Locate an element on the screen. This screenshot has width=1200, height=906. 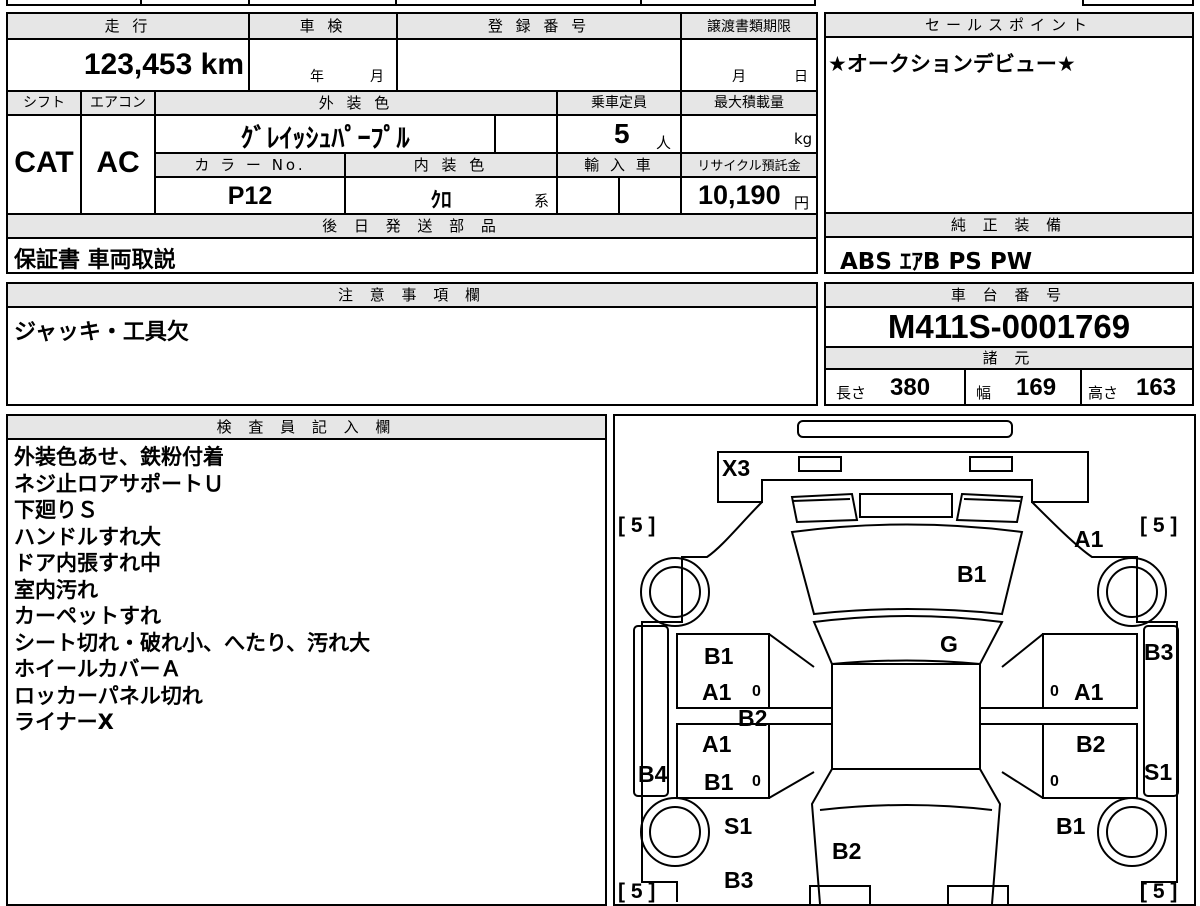
later-parts-label: 後 日 発 送 部 品 is located at coordinates (412, 226).